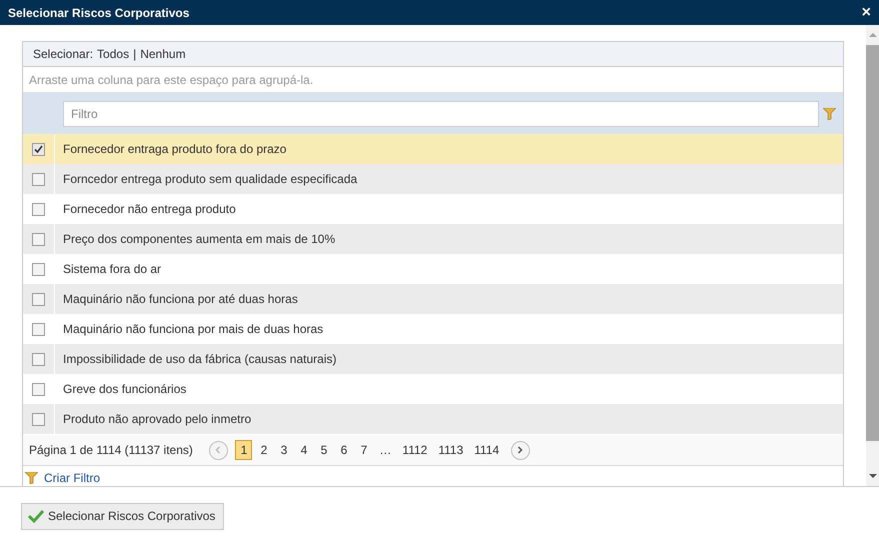 This screenshot has width=879, height=545. Describe the element at coordinates (433, 359) in the screenshot. I see `grid-row: Impossibilidade de uso da fábrica (causas naturais)` at that location.